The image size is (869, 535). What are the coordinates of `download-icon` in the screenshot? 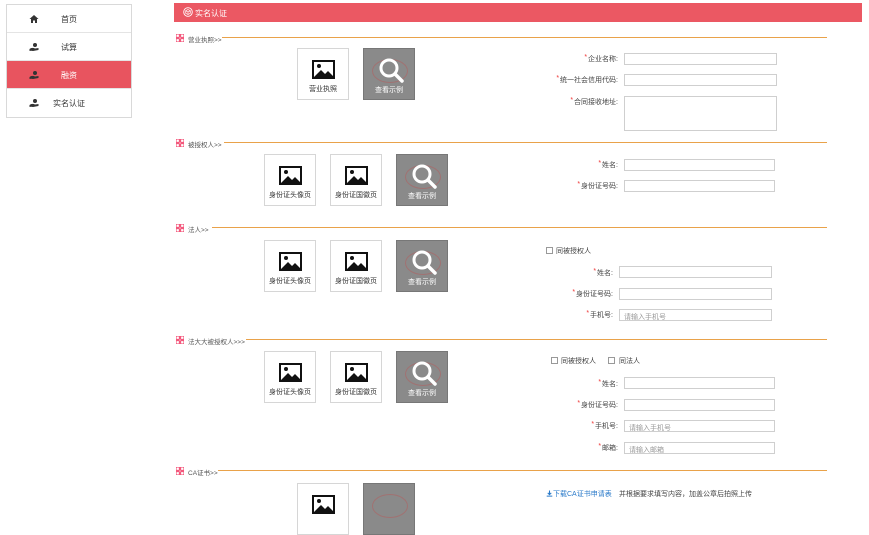 It's located at (549, 493).